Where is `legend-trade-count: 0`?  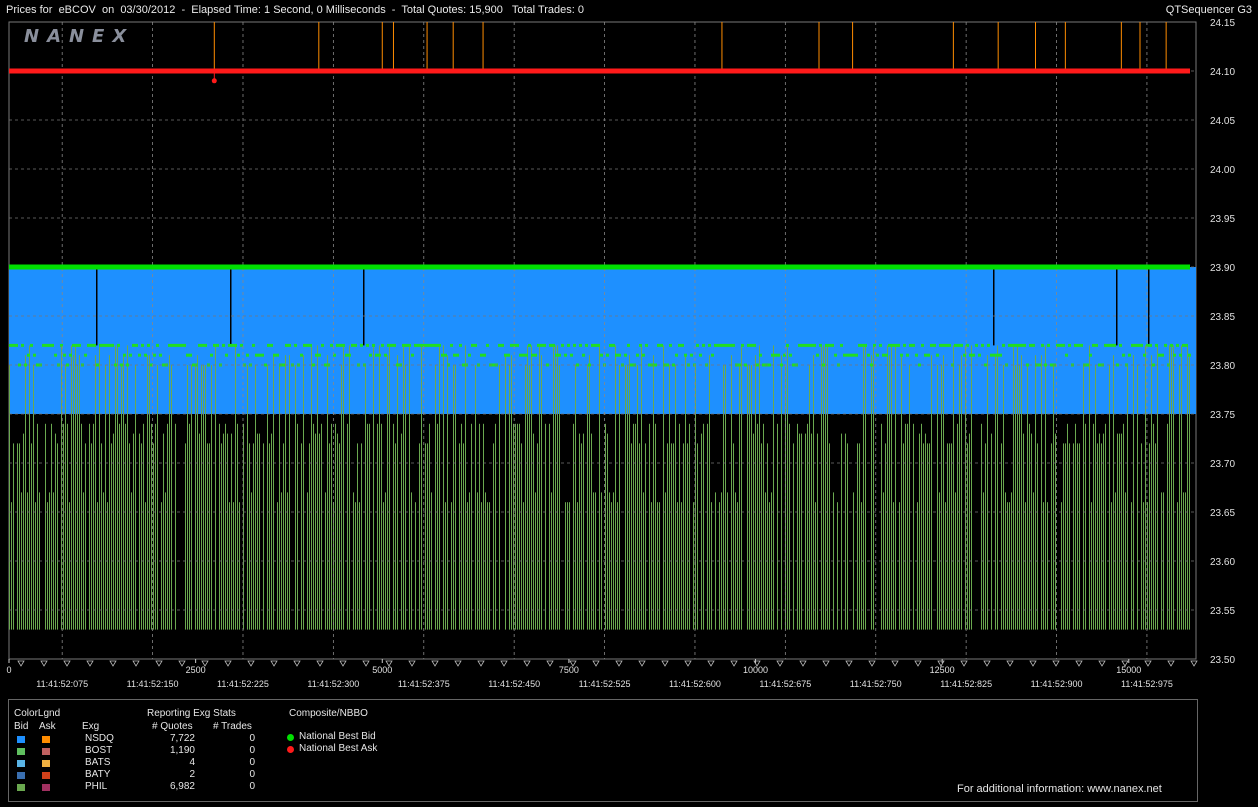
legend-trade-count: 0 is located at coordinates (252, 762).